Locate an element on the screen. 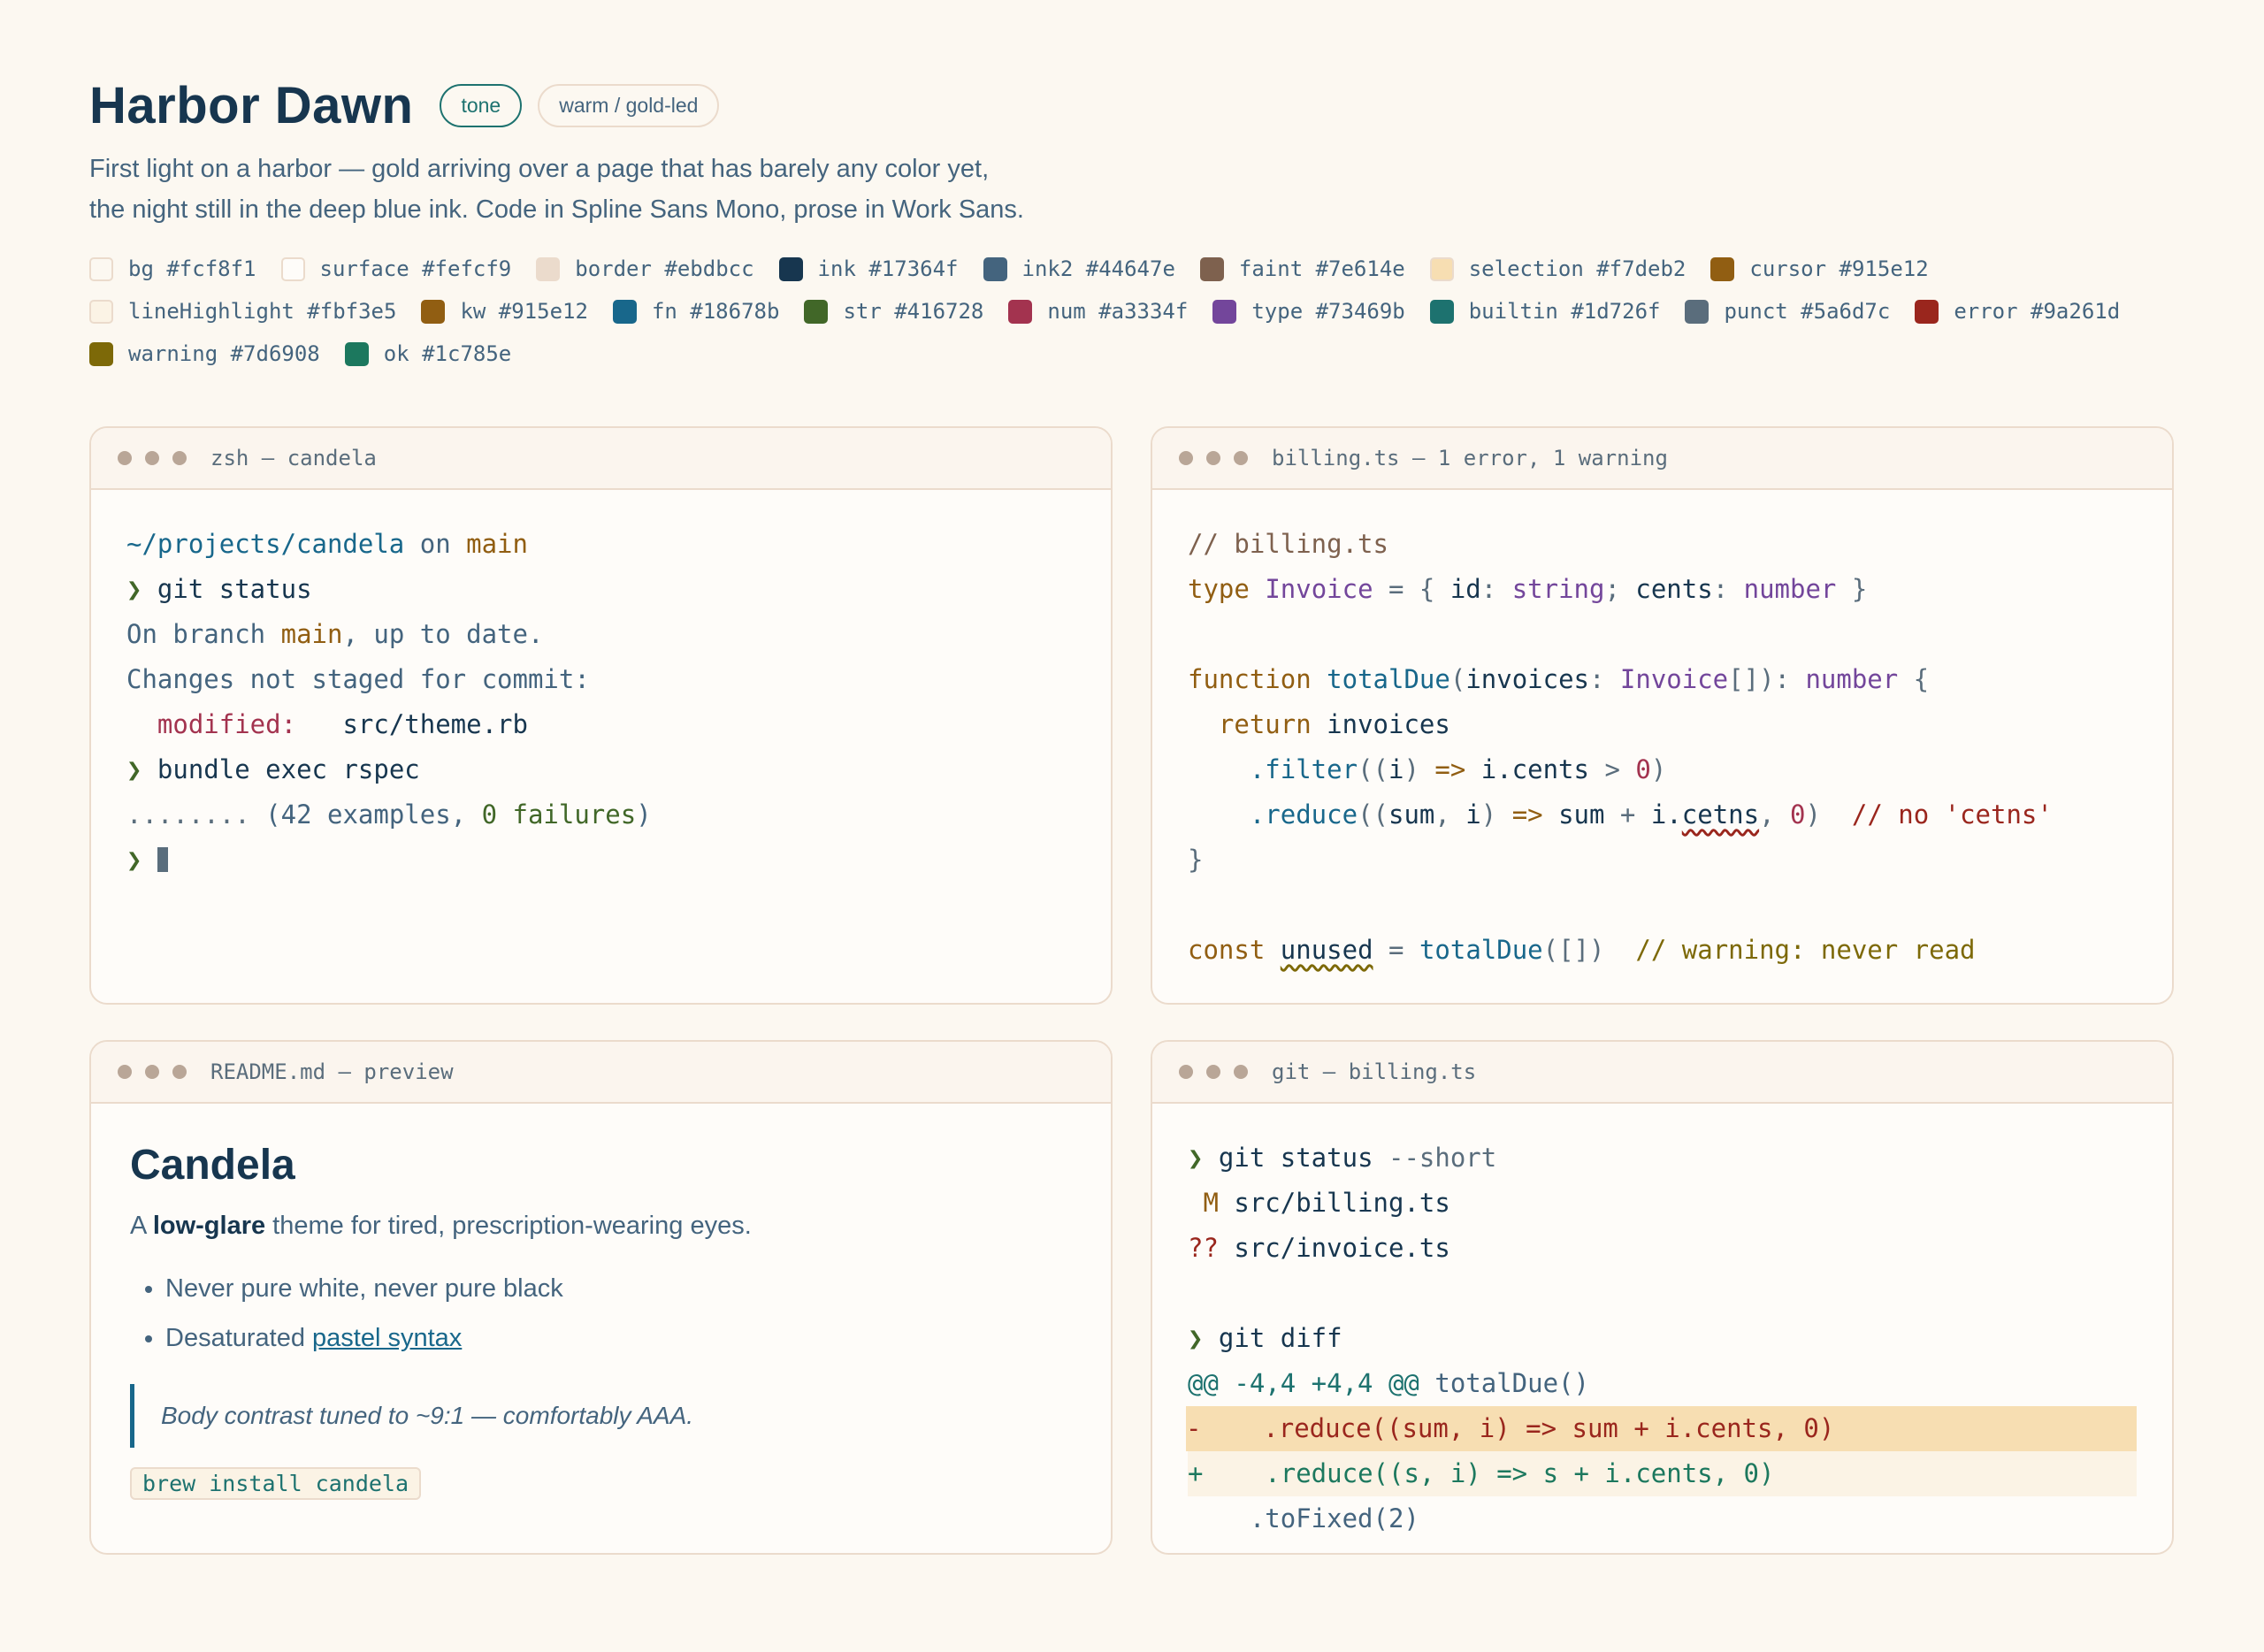 The image size is (2264, 1652). terminal-line: Changes not staged for commit: is located at coordinates (358, 679).